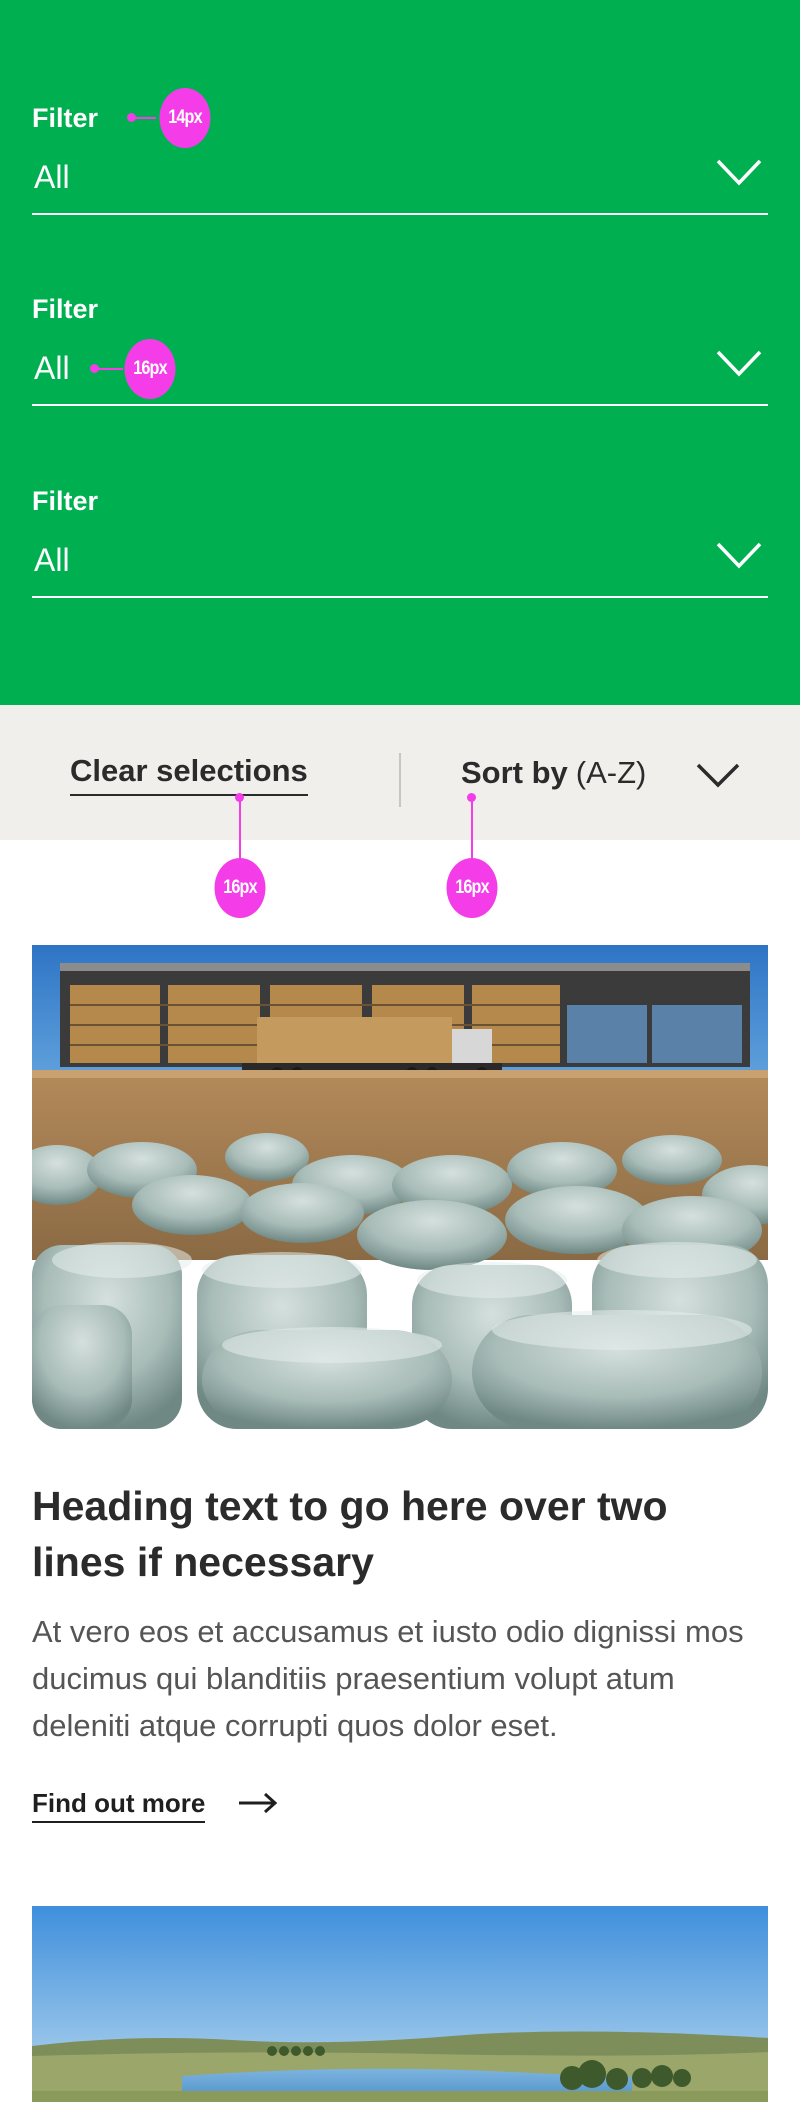 Image resolution: width=800 pixels, height=2102 pixels. Describe the element at coordinates (240, 888) in the screenshot. I see `annotation-badge-clear-size: 16px` at that location.